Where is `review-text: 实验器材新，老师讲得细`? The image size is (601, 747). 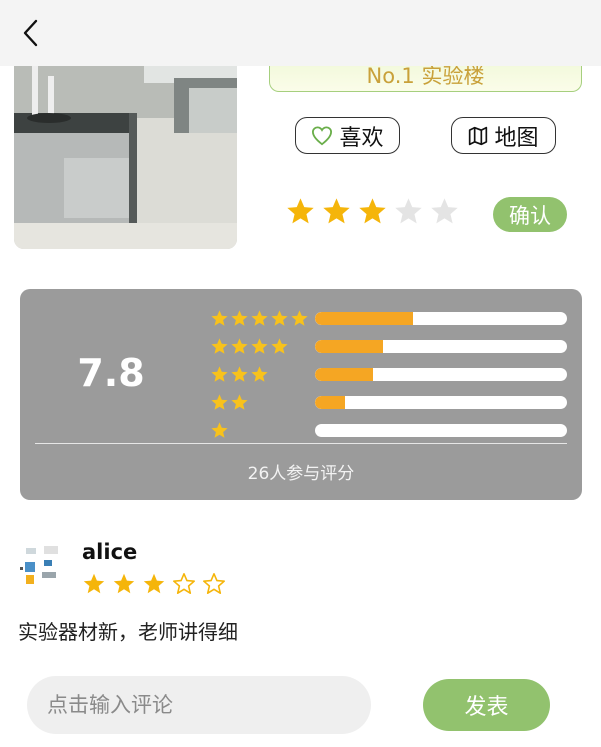 review-text: 实验器材新，老师讲得细 is located at coordinates (128, 632).